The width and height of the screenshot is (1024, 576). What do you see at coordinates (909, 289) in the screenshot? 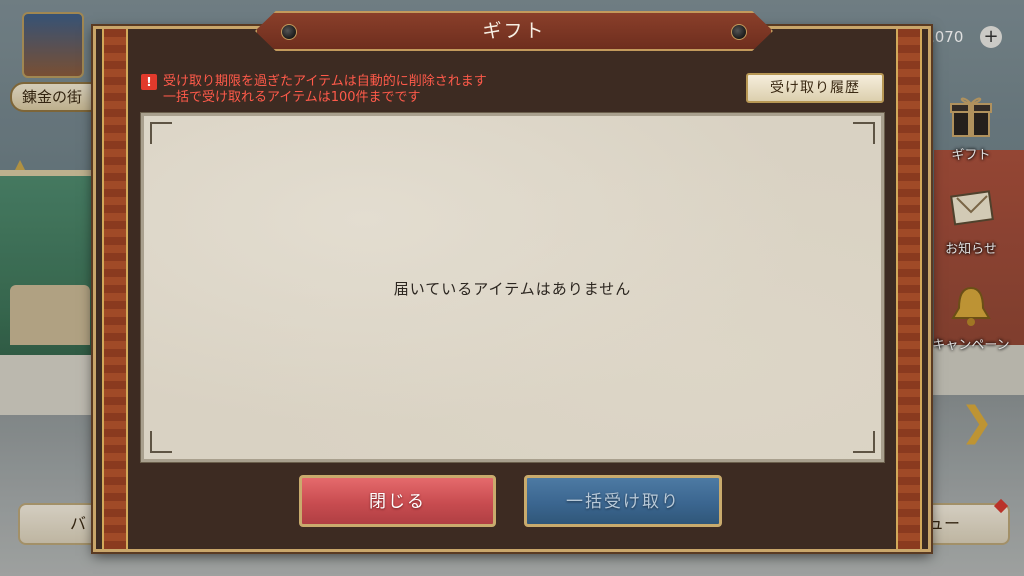
I see `dialog-frame-pillar-right` at bounding box center [909, 289].